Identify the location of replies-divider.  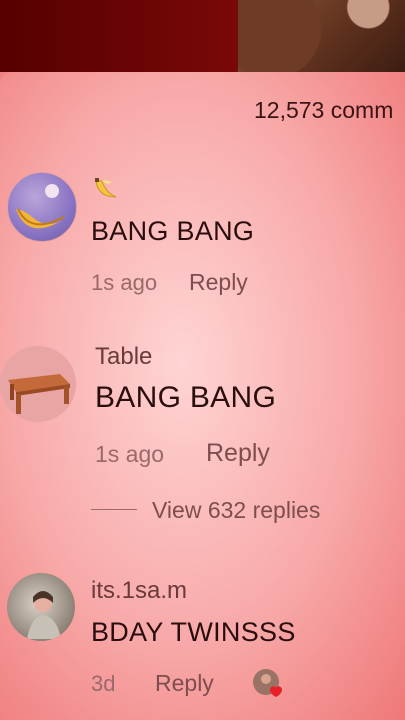
(114, 509).